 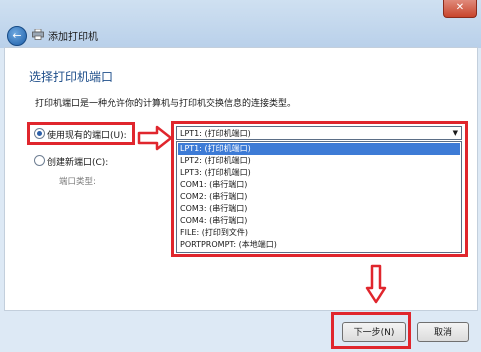 I want to click on use-existing-port-radio, so click(x=39, y=133).